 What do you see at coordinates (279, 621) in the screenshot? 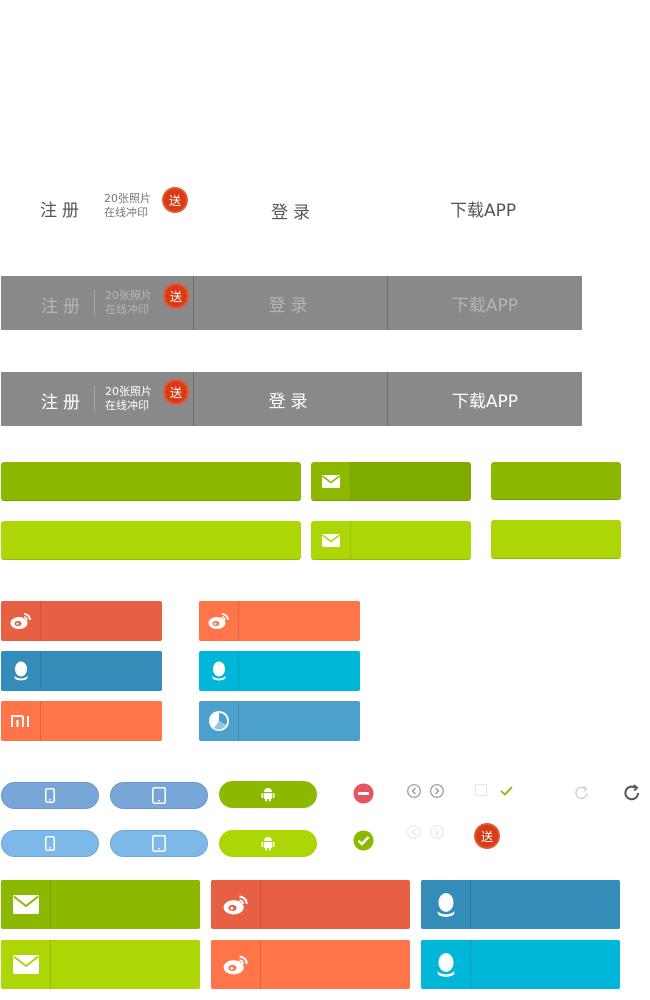
I see `weibo-button-alt` at bounding box center [279, 621].